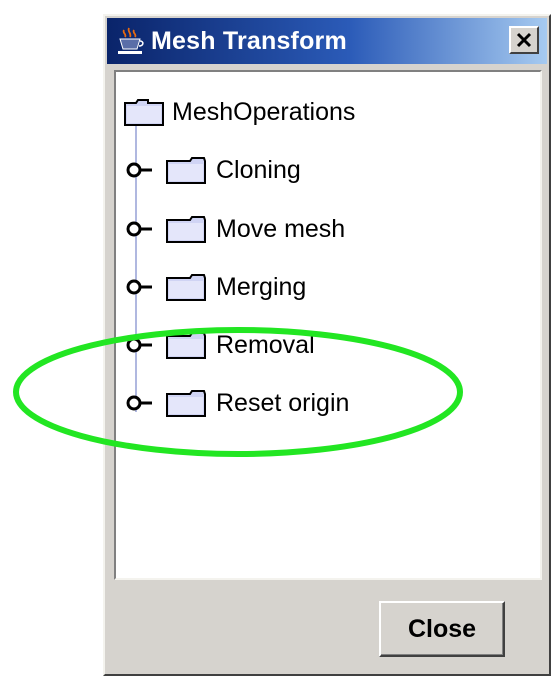 This screenshot has height=683, width=555. What do you see at coordinates (264, 111) in the screenshot?
I see `tree-root-label: MeshOperations` at bounding box center [264, 111].